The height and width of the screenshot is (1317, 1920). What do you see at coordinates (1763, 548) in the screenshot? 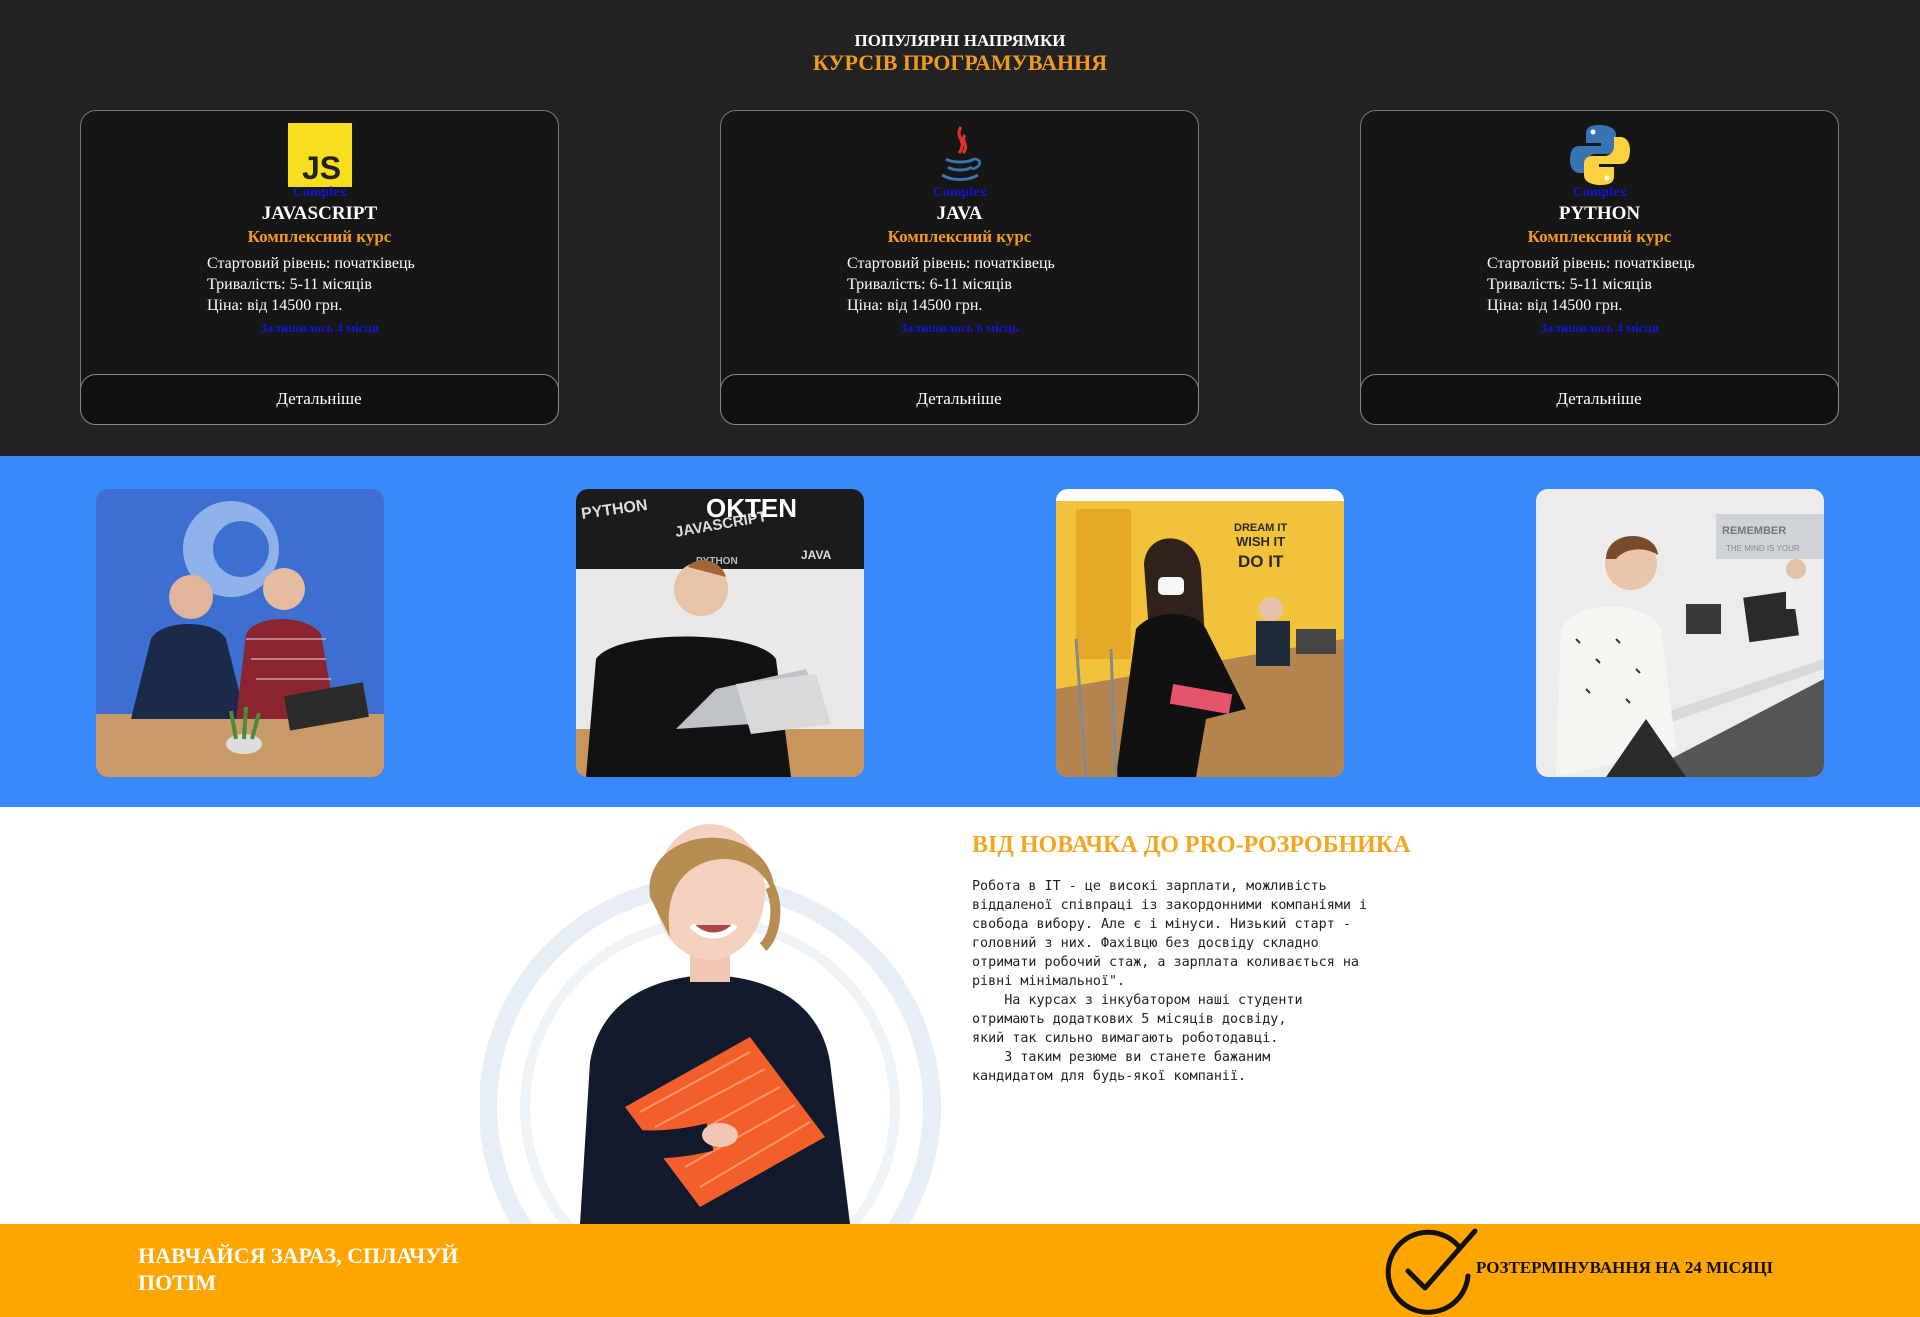
I see `svg-text: THE MIND IS YOUR` at bounding box center [1763, 548].